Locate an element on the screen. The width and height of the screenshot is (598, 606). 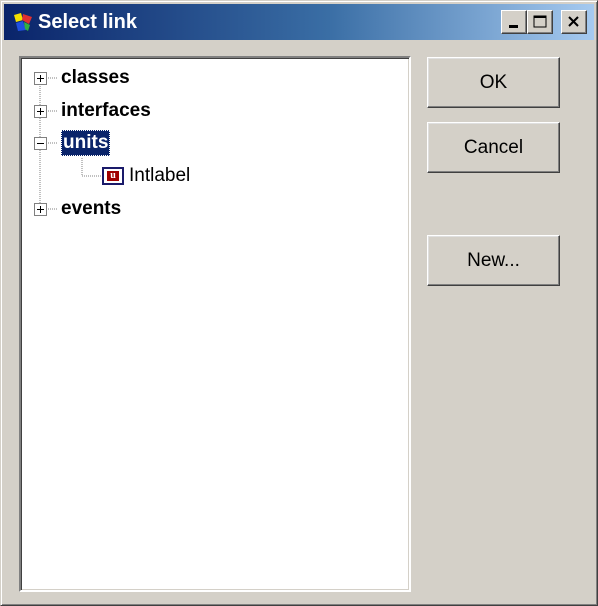
unit-icon: u is located at coordinates (113, 176).